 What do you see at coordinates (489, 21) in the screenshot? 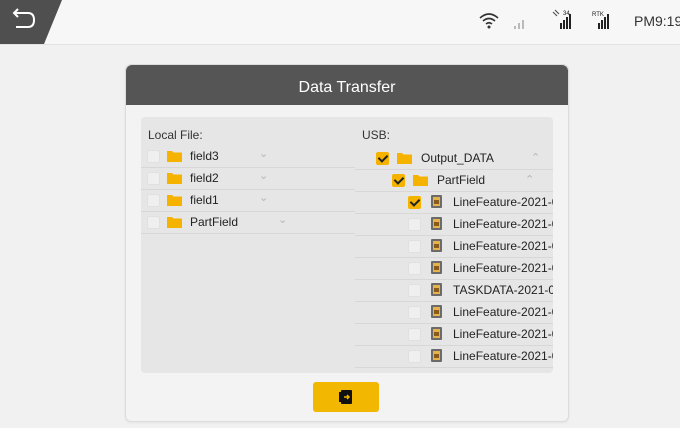
I see `wifi-icon` at bounding box center [489, 21].